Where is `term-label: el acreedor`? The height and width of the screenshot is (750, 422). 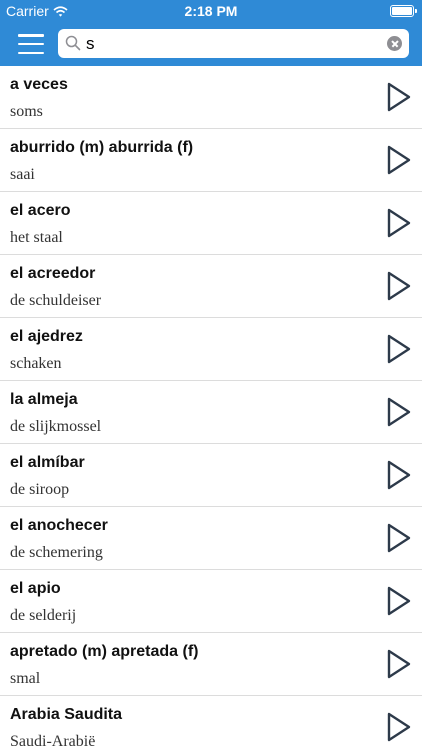
term-label: el acreedor is located at coordinates (53, 273).